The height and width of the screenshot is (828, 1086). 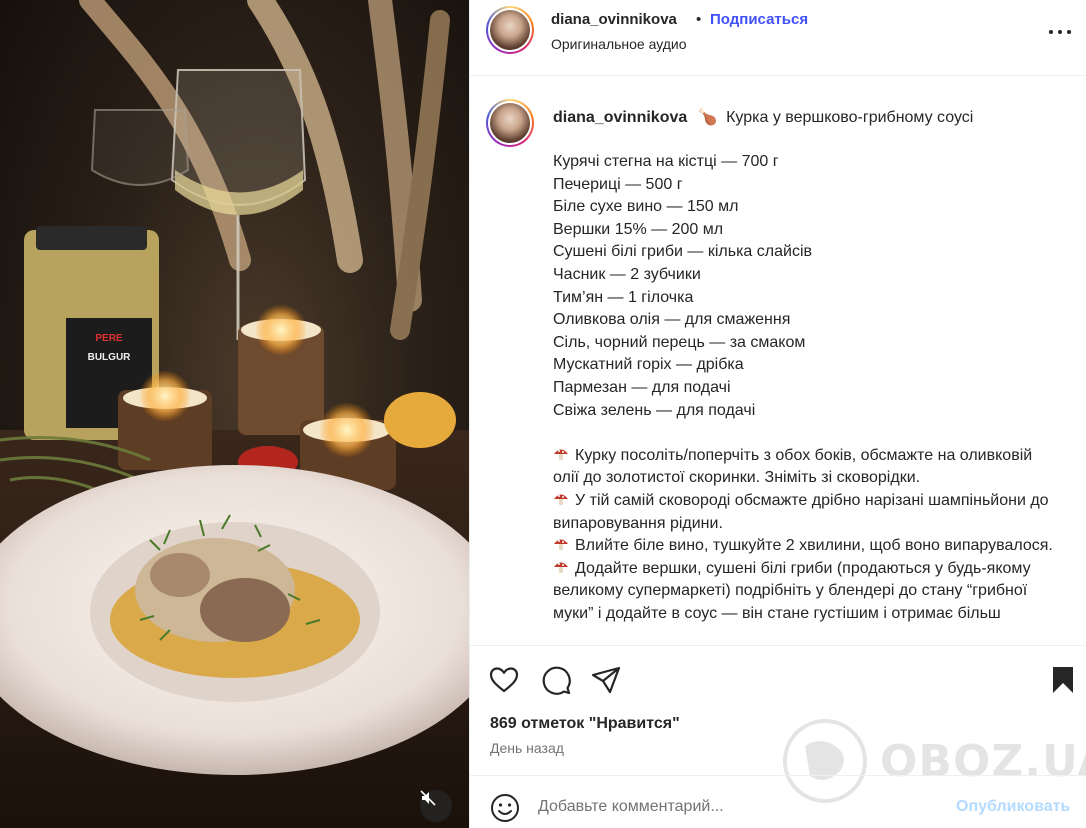 I want to click on comment-input, so click(x=738, y=807).